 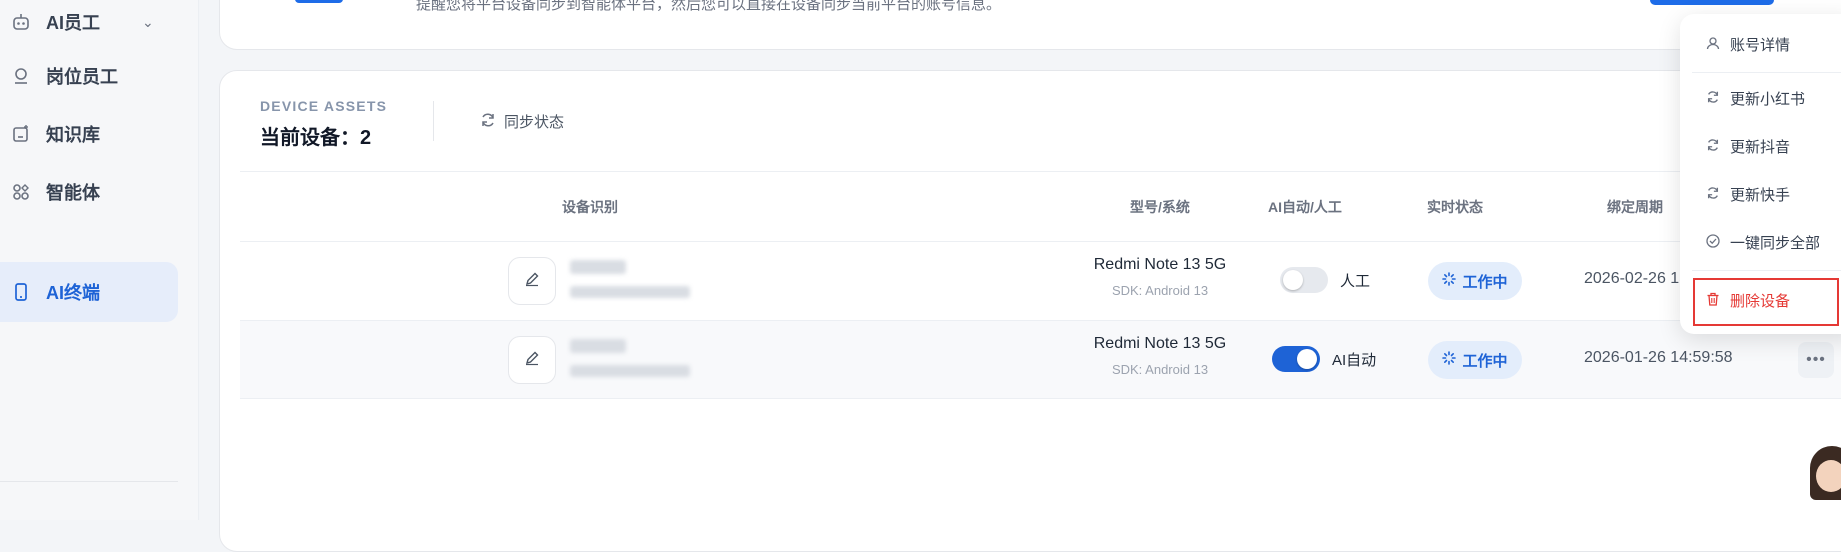 What do you see at coordinates (73, 135) in the screenshot?
I see `sidebar-item-label: 知识库` at bounding box center [73, 135].